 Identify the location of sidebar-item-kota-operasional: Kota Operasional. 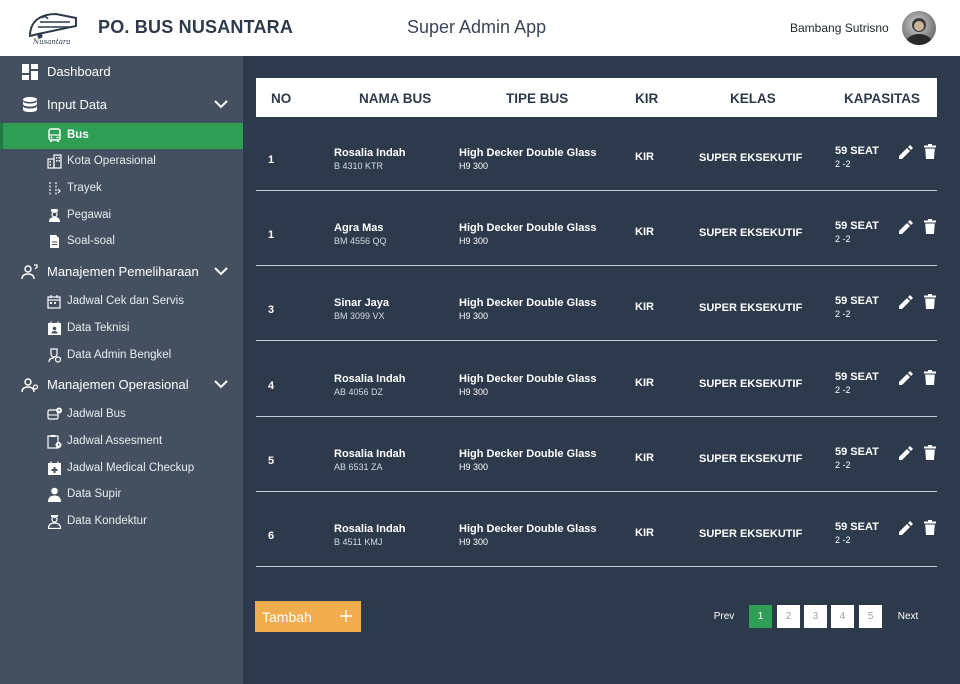
(121, 162).